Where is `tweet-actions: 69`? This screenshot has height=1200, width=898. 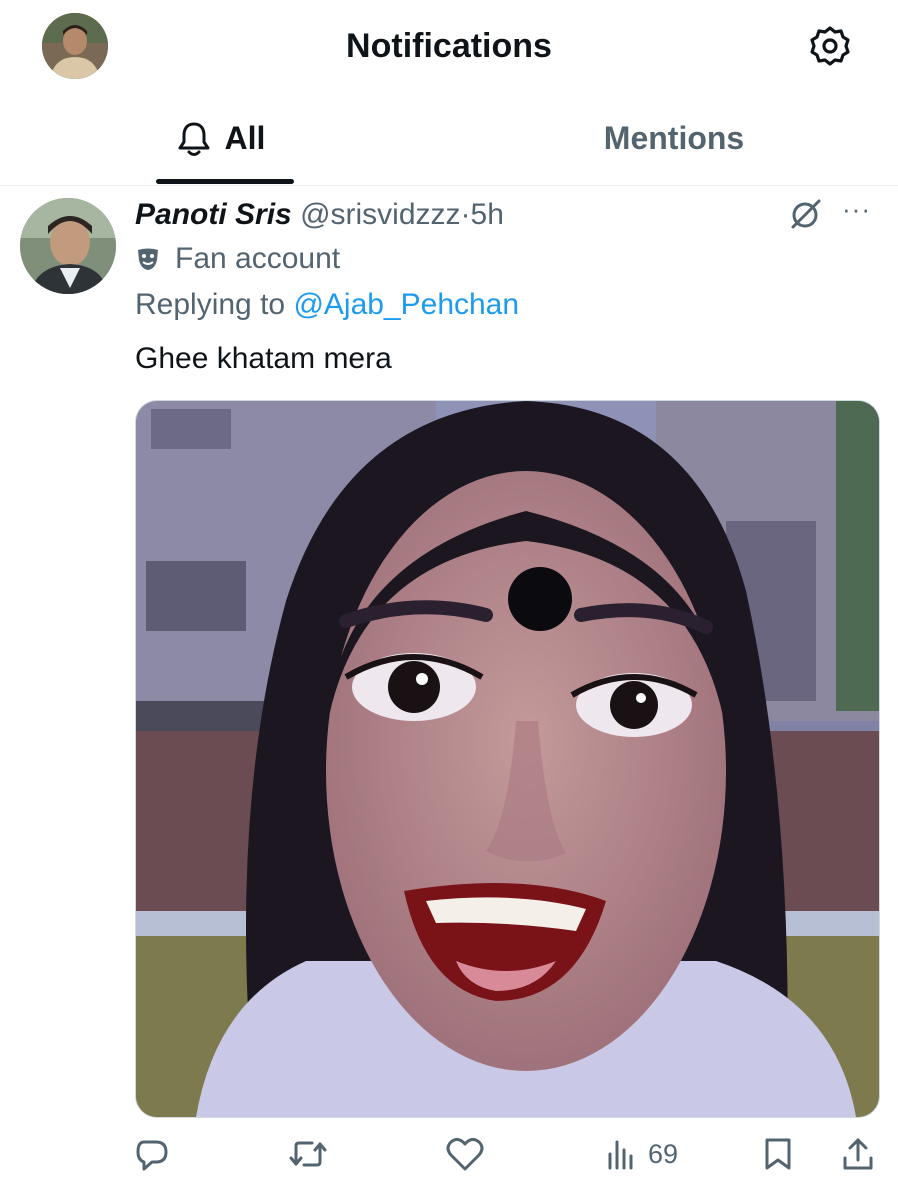
tweet-actions: 69 is located at coordinates (449, 1154).